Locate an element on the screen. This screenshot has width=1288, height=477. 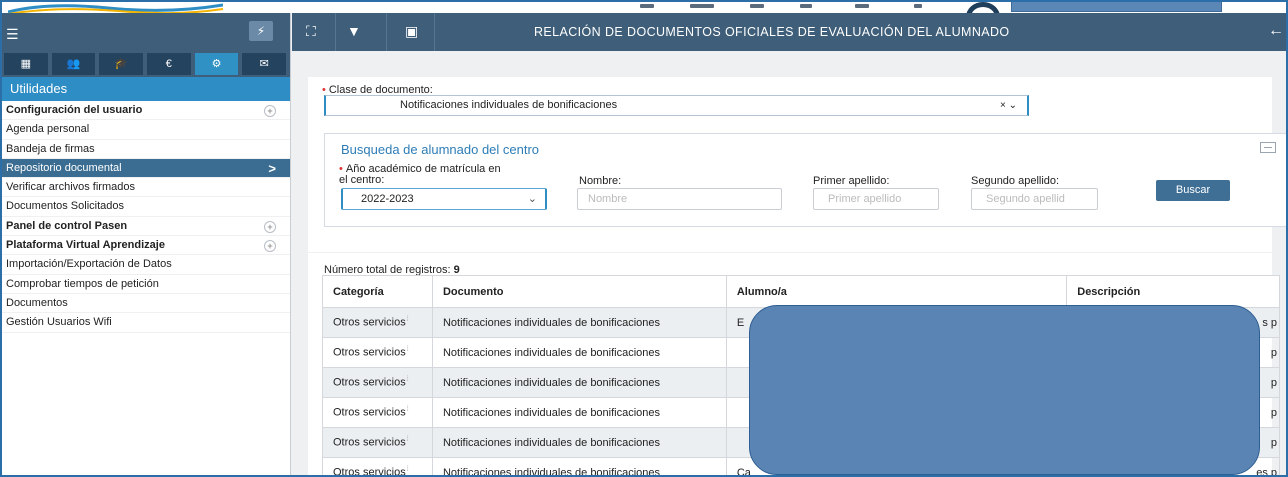
top-strip is located at coordinates (644, 6).